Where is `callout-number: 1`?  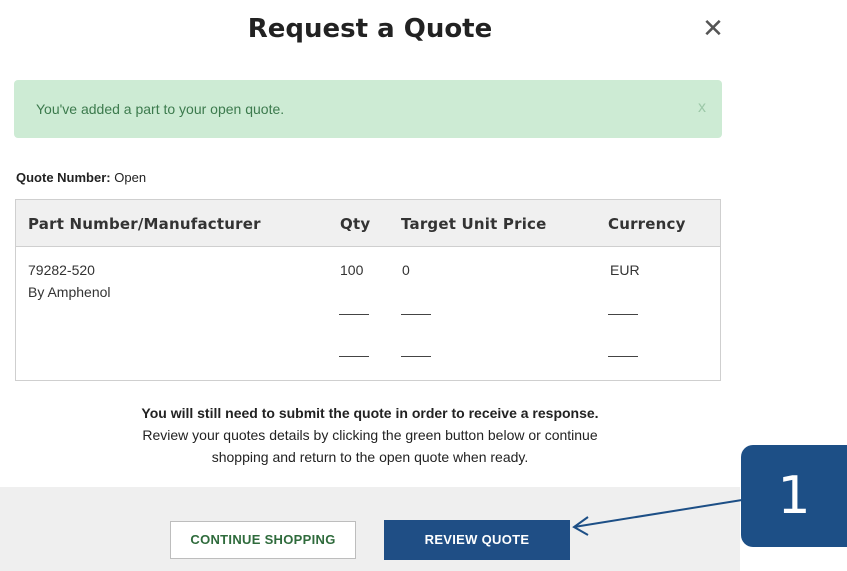
callout-number: 1 is located at coordinates (794, 496).